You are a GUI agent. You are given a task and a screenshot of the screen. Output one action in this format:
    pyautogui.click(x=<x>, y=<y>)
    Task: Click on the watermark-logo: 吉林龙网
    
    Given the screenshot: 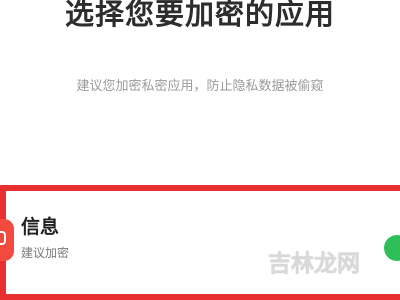 What is the action you would take?
    pyautogui.click(x=314, y=264)
    